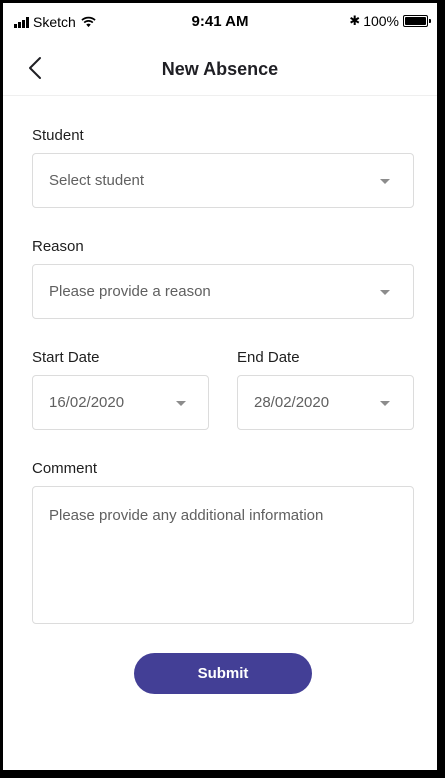 The height and width of the screenshot is (778, 445). What do you see at coordinates (355, 20) in the screenshot?
I see `bluetooth-icon: ✱` at bounding box center [355, 20].